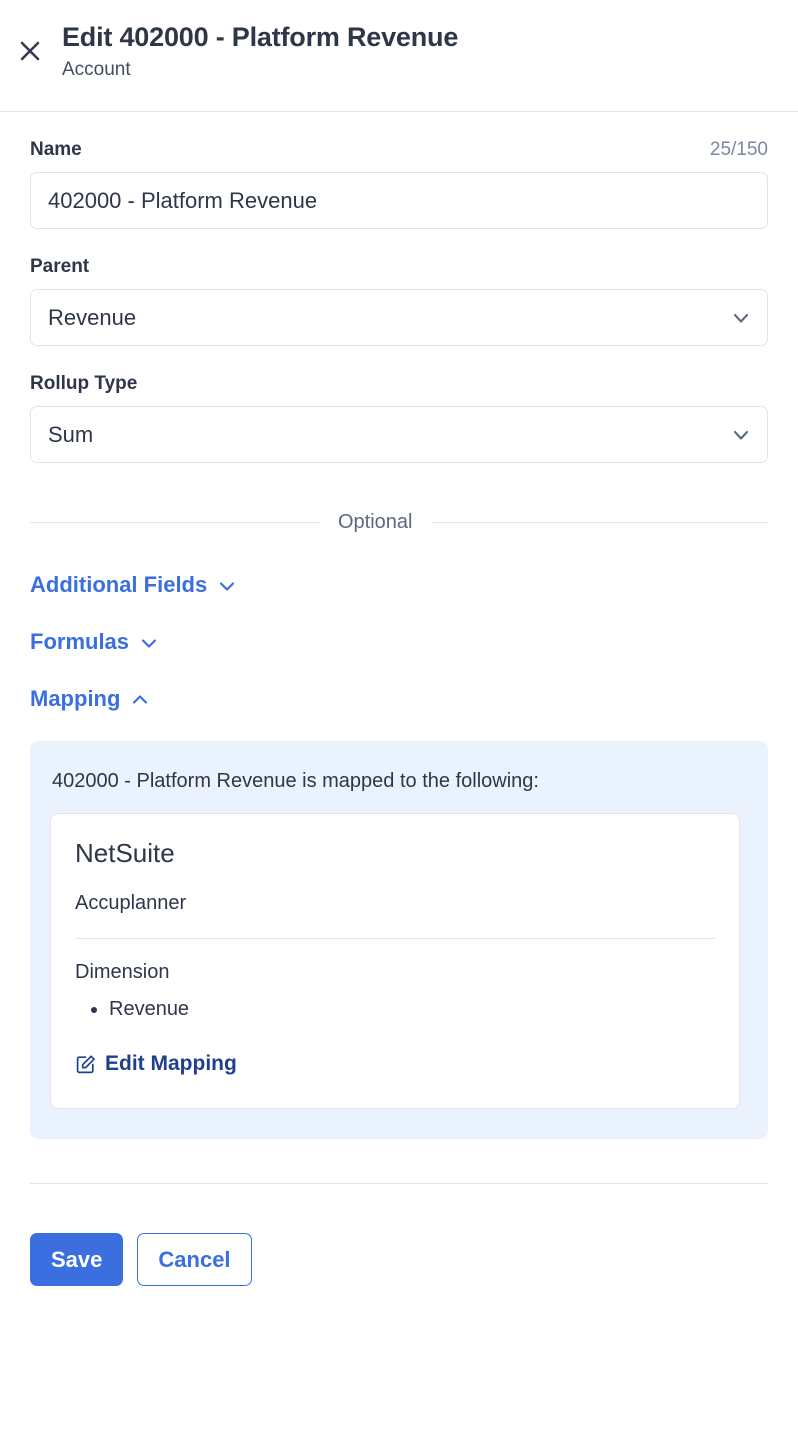 The width and height of the screenshot is (798, 1446). What do you see at coordinates (738, 149) in the screenshot?
I see `name-char-counter: 25/150` at bounding box center [738, 149].